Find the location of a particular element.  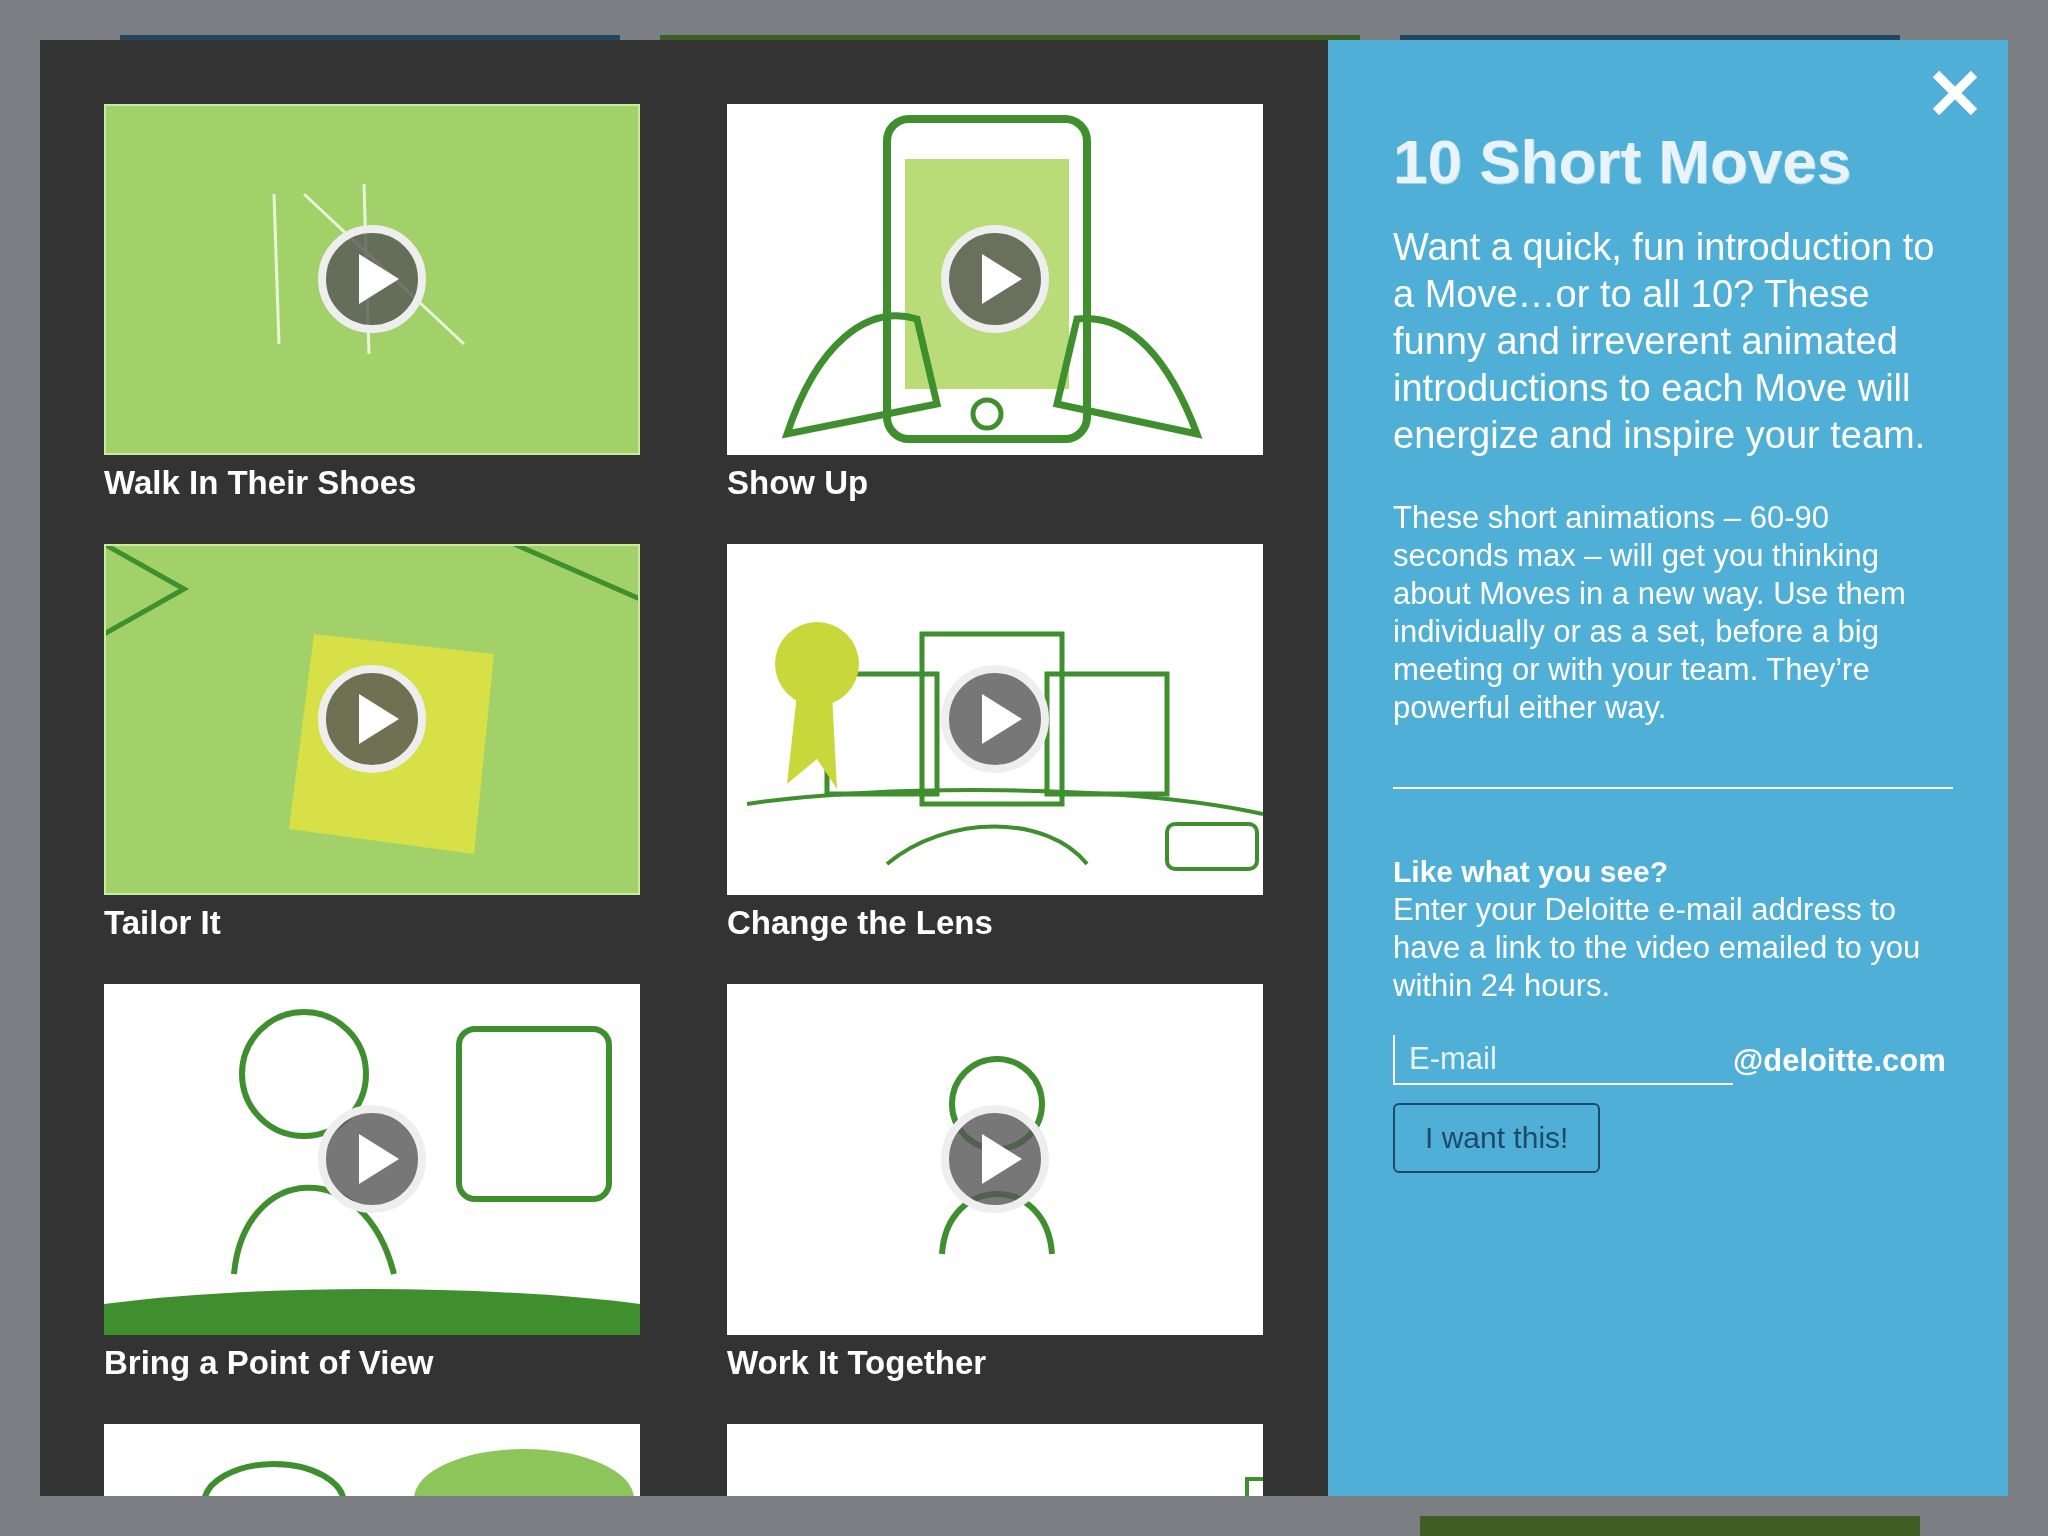

submit-button: I want this! is located at coordinates (1497, 1138).